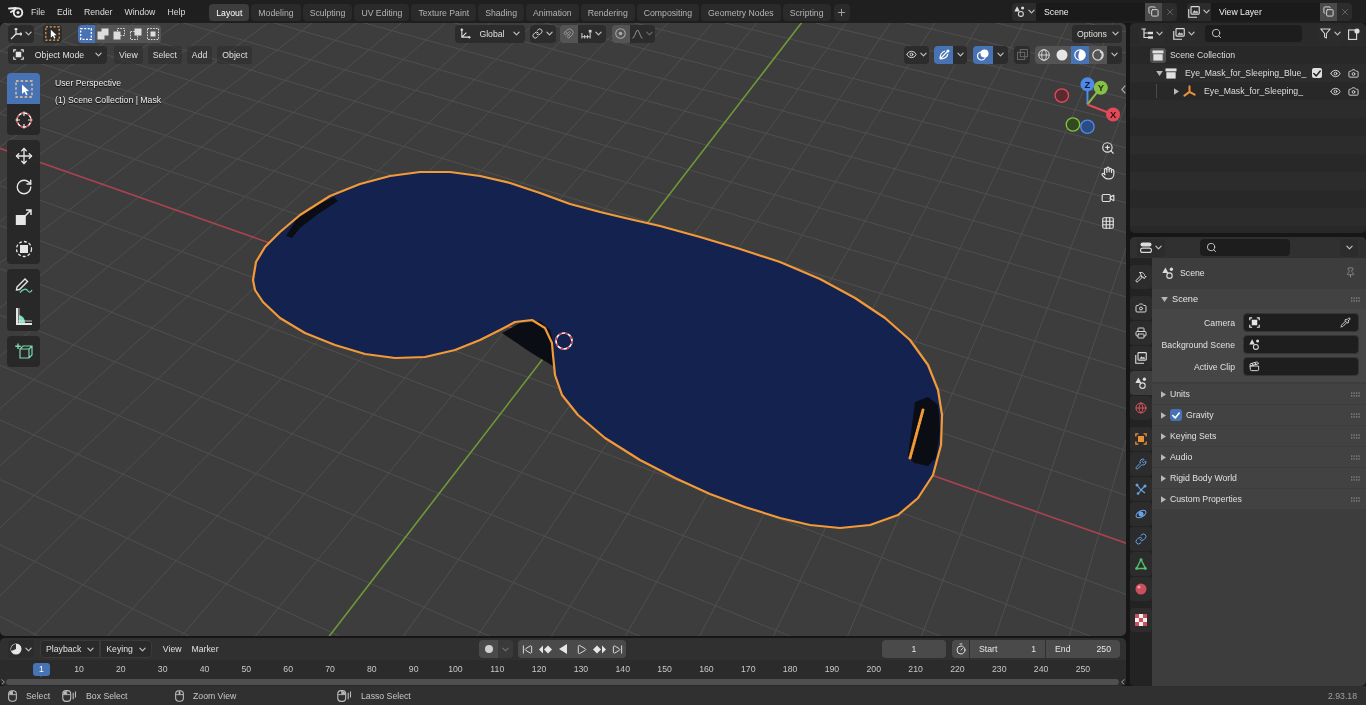 This screenshot has height=705, width=1366. What do you see at coordinates (960, 649) in the screenshot?
I see `preview-range-toggle` at bounding box center [960, 649].